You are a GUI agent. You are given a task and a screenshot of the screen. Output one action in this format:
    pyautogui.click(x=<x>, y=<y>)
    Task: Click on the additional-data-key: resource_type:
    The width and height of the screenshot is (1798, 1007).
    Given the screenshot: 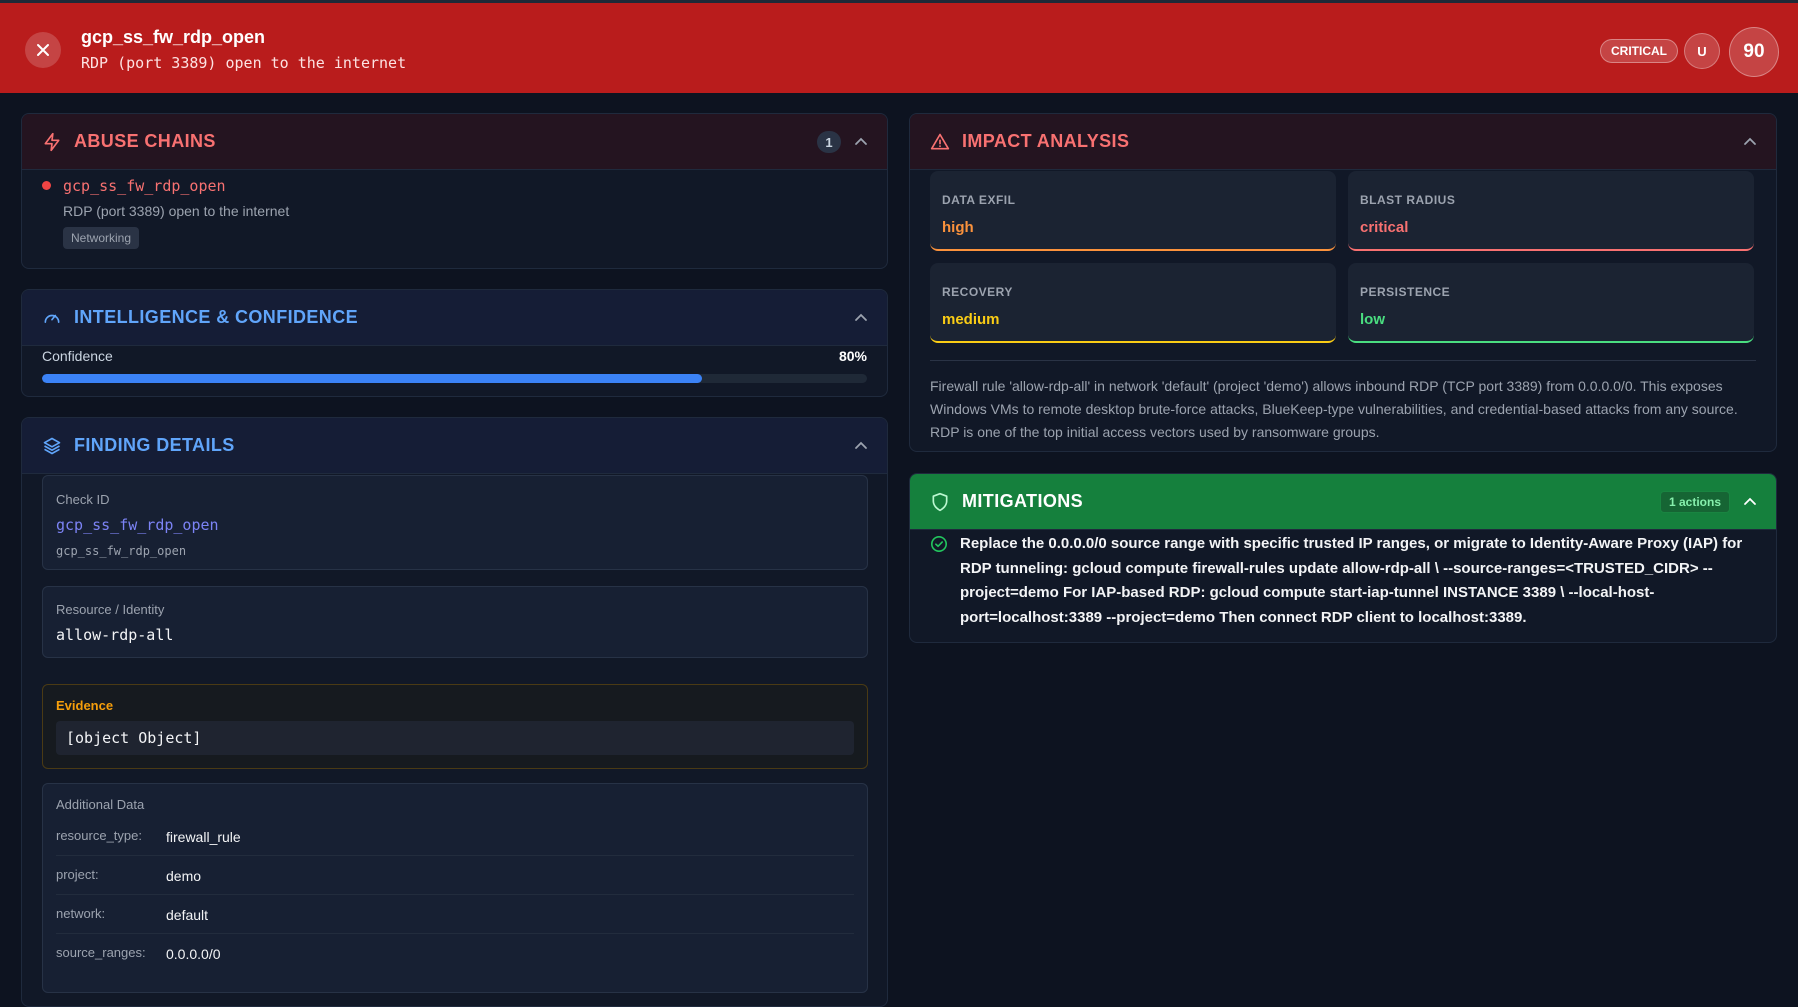 What is the action you would take?
    pyautogui.click(x=99, y=835)
    